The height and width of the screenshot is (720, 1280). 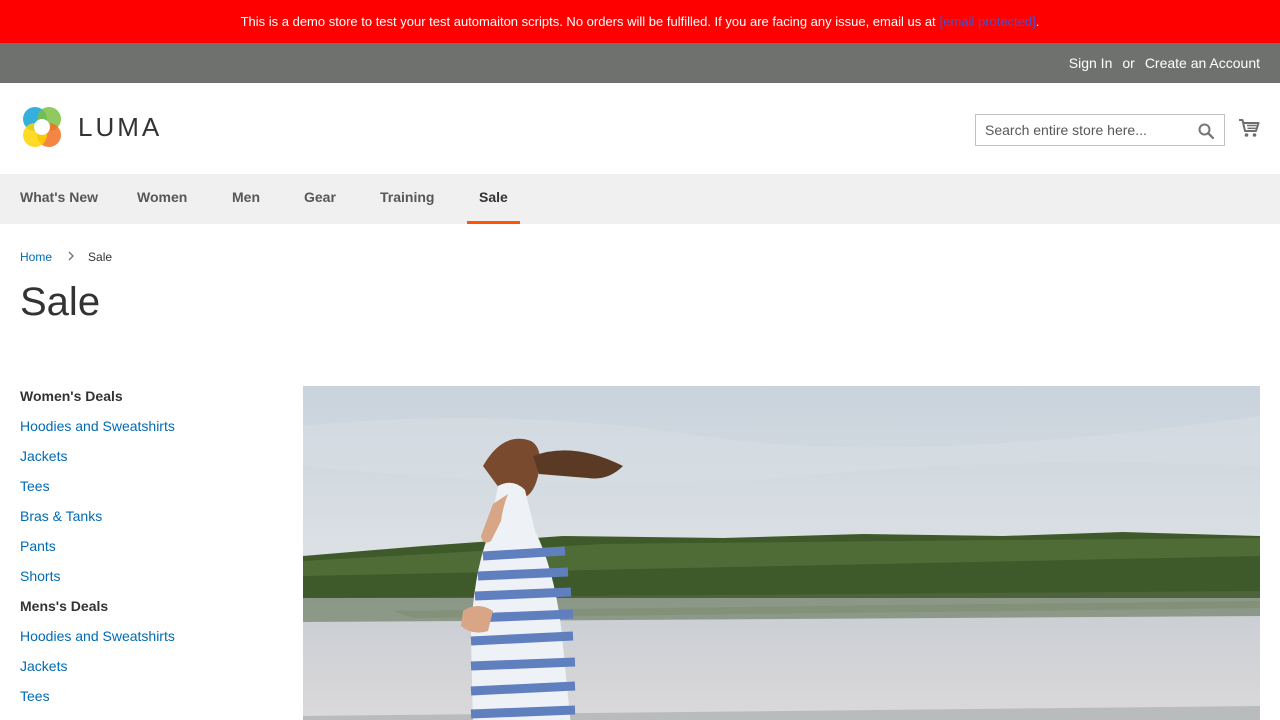 What do you see at coordinates (71, 396) in the screenshot?
I see `womens-deals-title: Women's Deals` at bounding box center [71, 396].